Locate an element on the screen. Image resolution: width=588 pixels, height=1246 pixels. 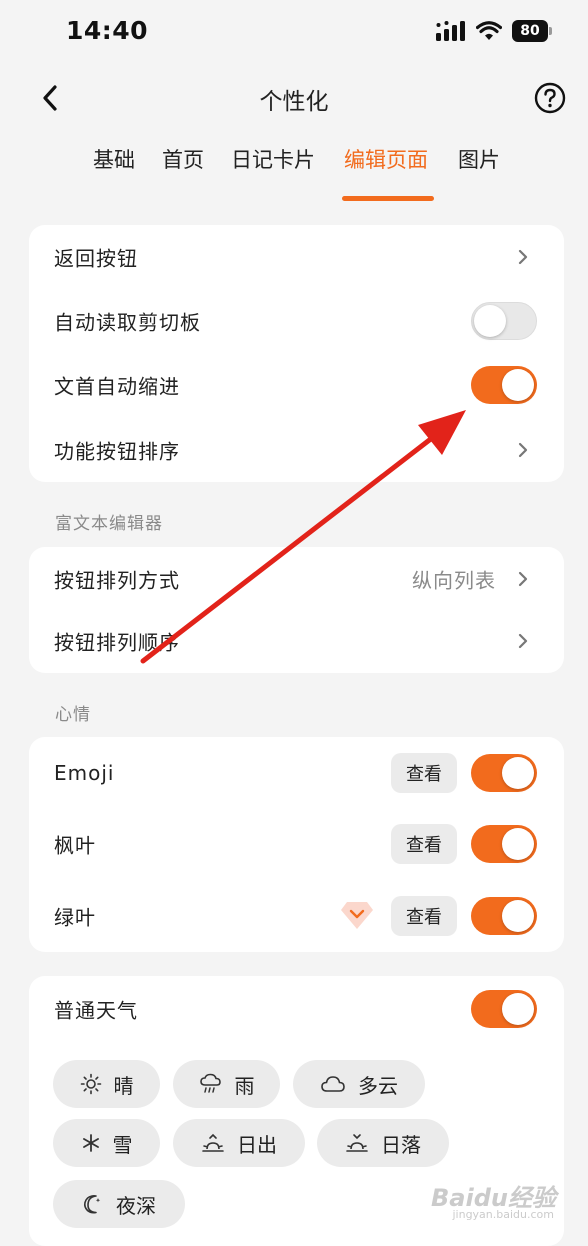
cloud-icon is located at coordinates (333, 1084).